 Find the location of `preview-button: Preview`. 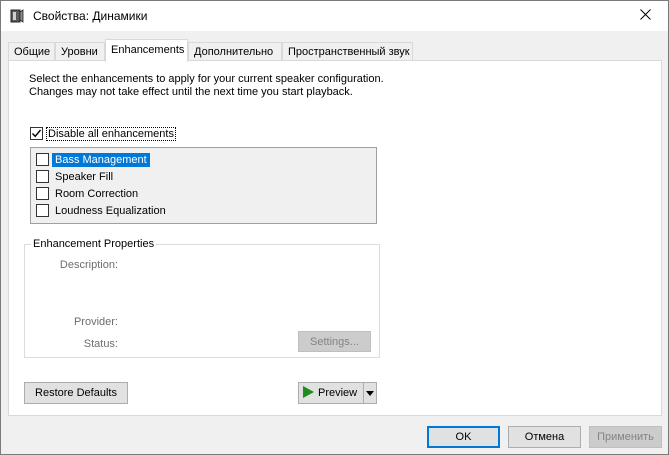

preview-button: Preview is located at coordinates (331, 393).